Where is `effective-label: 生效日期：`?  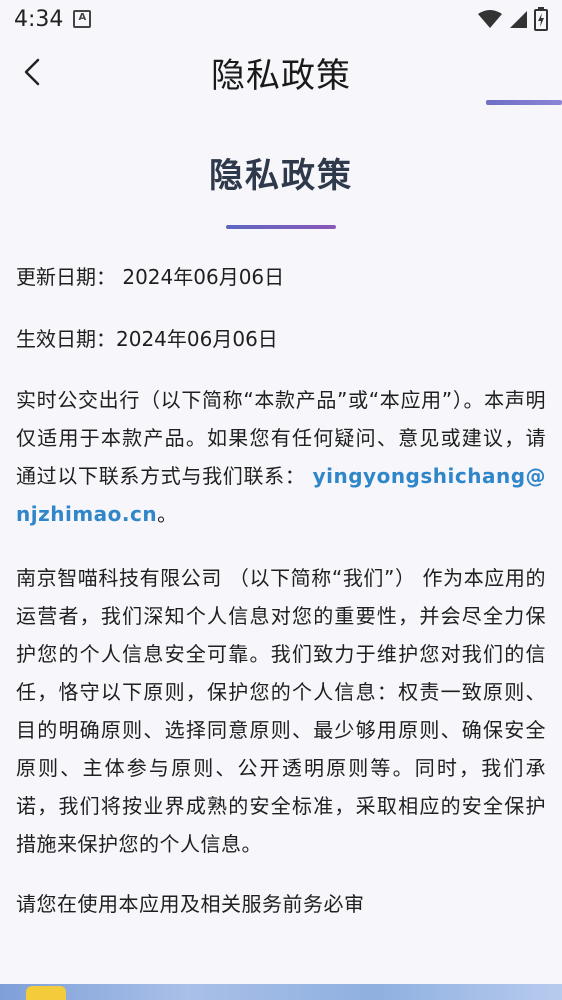
effective-label: 生效日期： is located at coordinates (66, 339).